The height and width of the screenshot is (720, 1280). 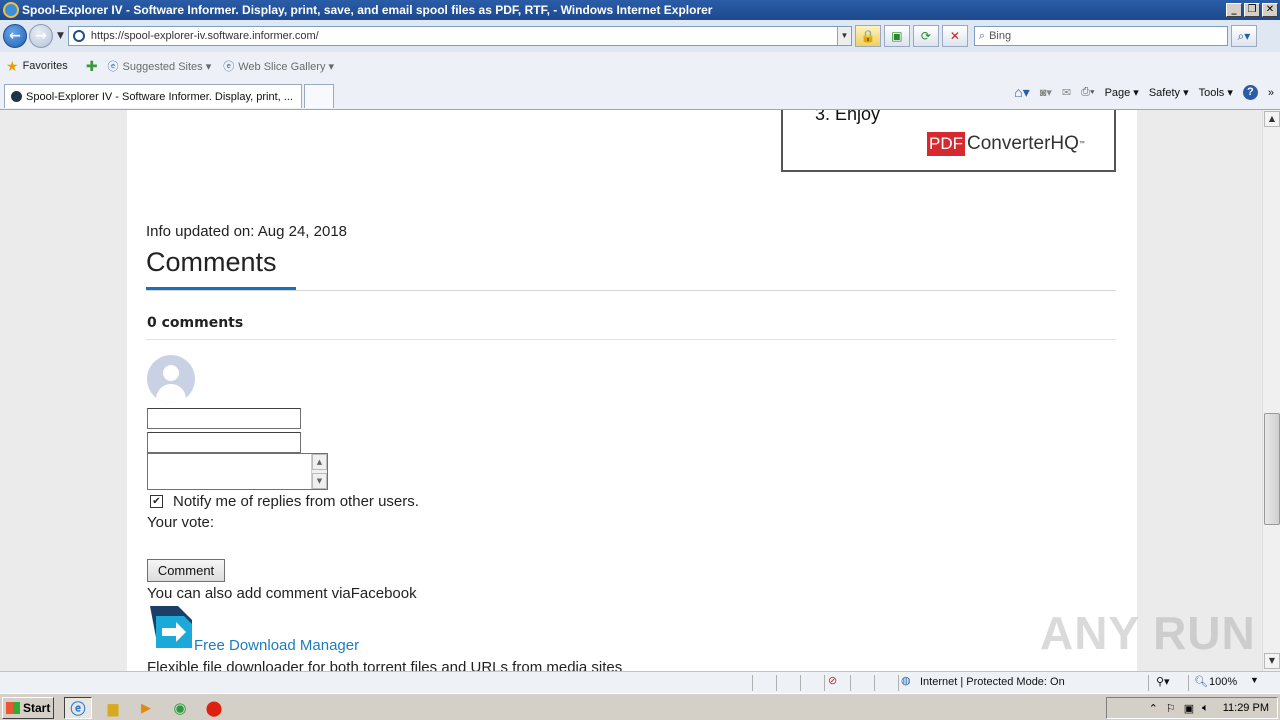 I want to click on close-window-button: ✕, so click(x=1270, y=10).